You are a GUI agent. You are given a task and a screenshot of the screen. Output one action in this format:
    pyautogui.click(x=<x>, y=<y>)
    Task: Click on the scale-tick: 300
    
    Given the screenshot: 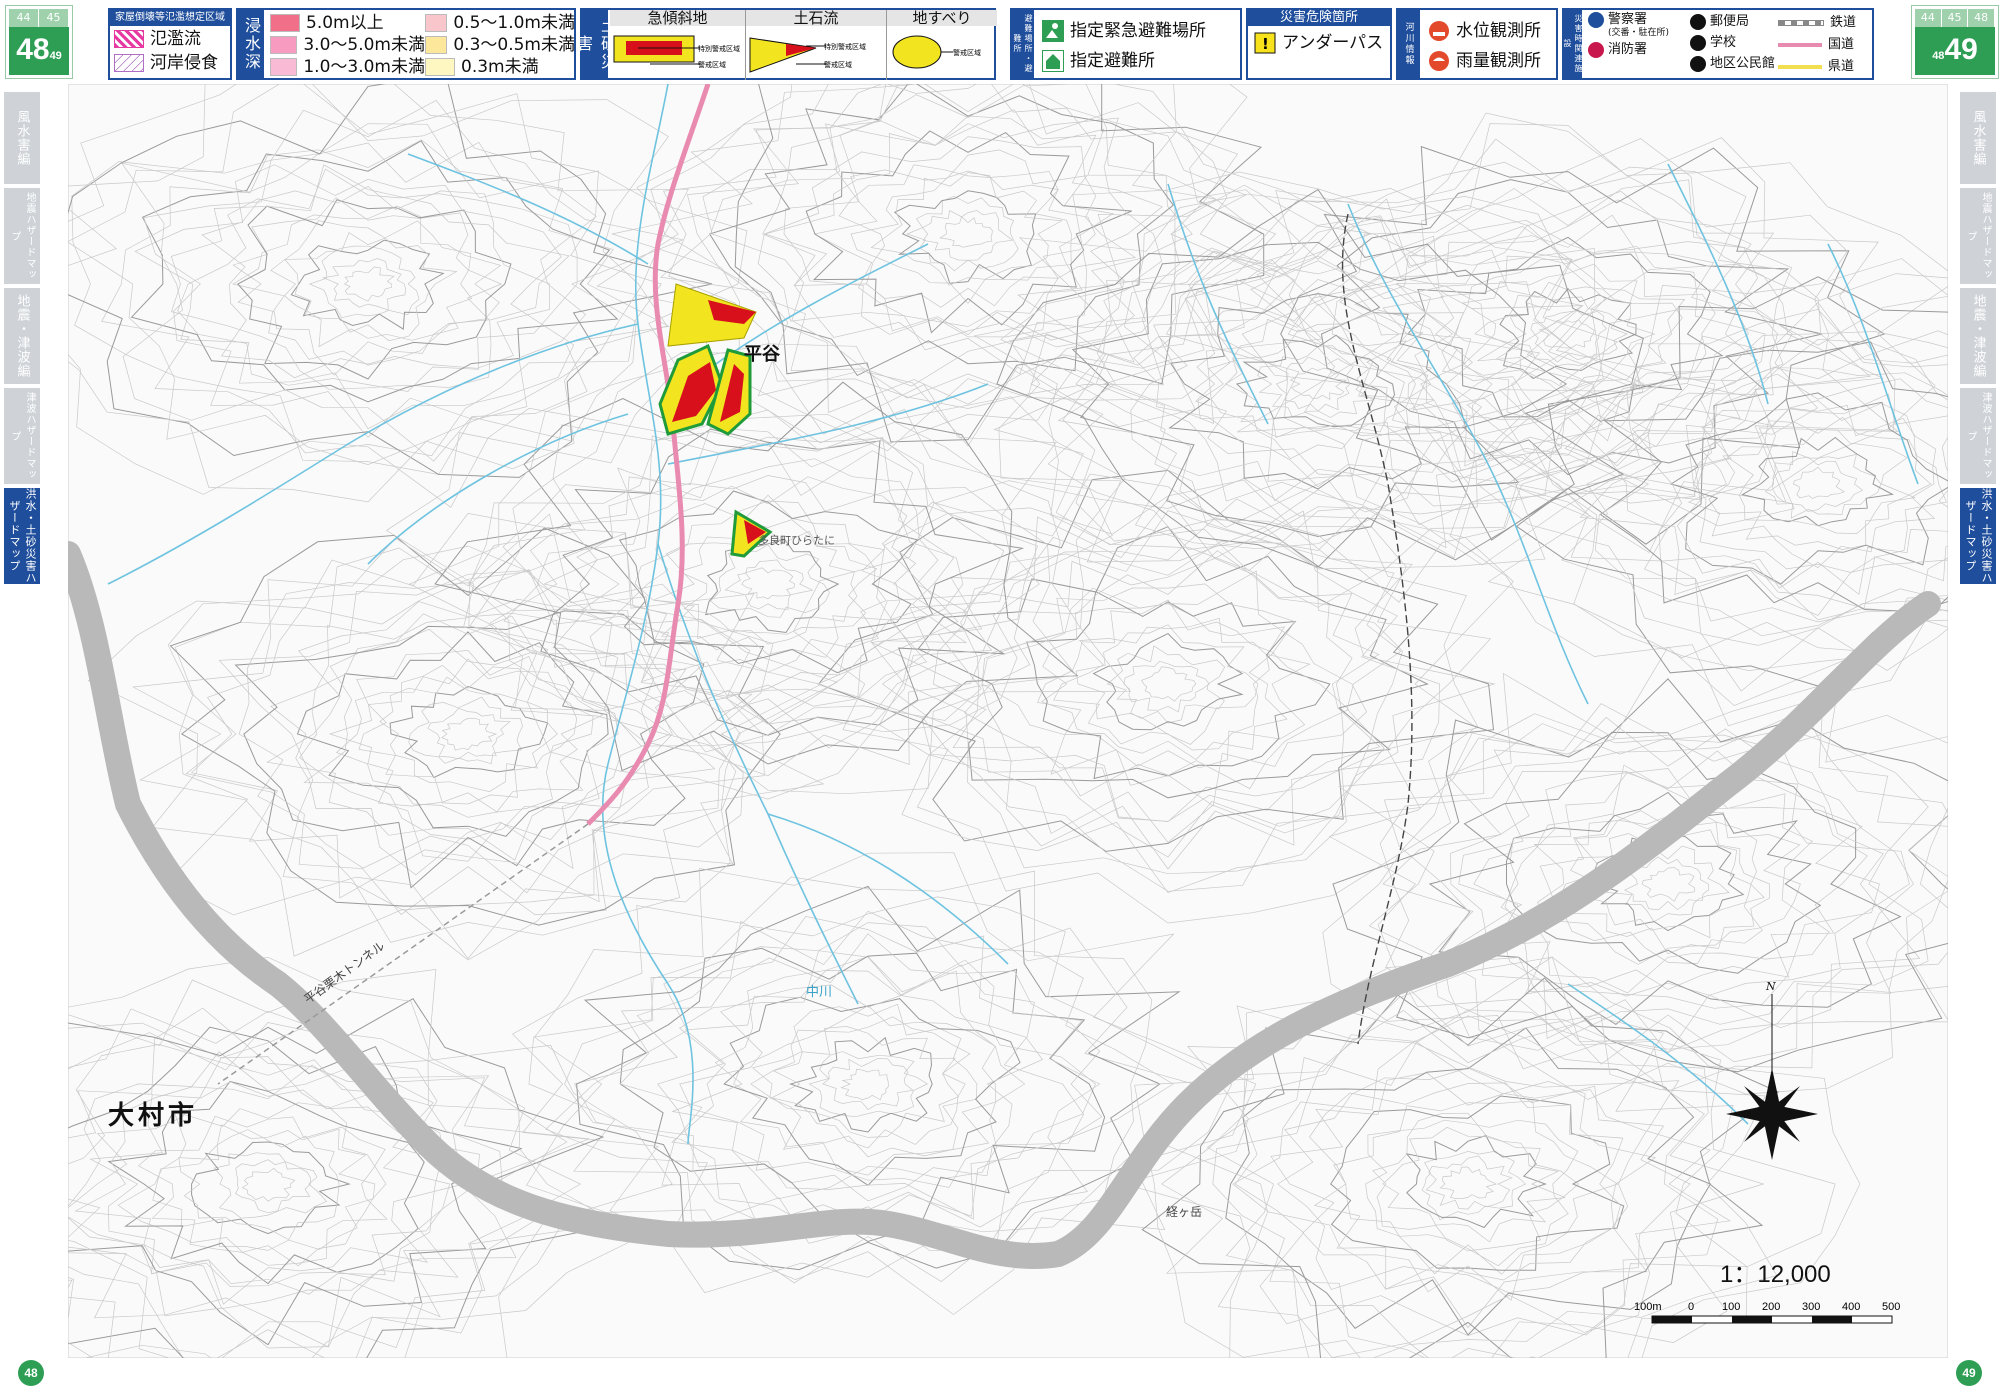 What is the action you would take?
    pyautogui.click(x=1811, y=1307)
    